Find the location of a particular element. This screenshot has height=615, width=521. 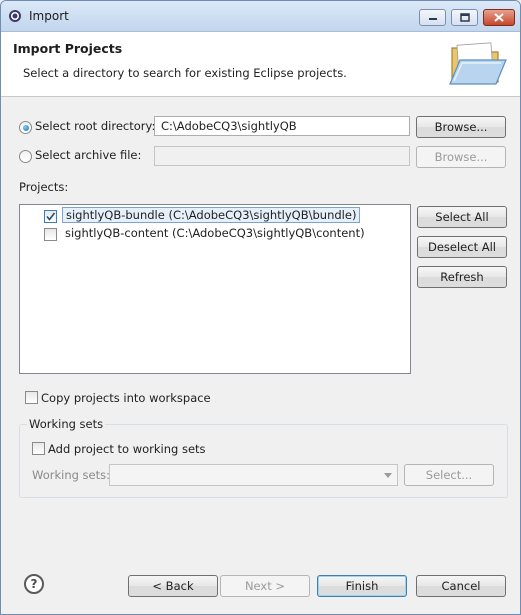

root-directory-radio is located at coordinates (25, 127).